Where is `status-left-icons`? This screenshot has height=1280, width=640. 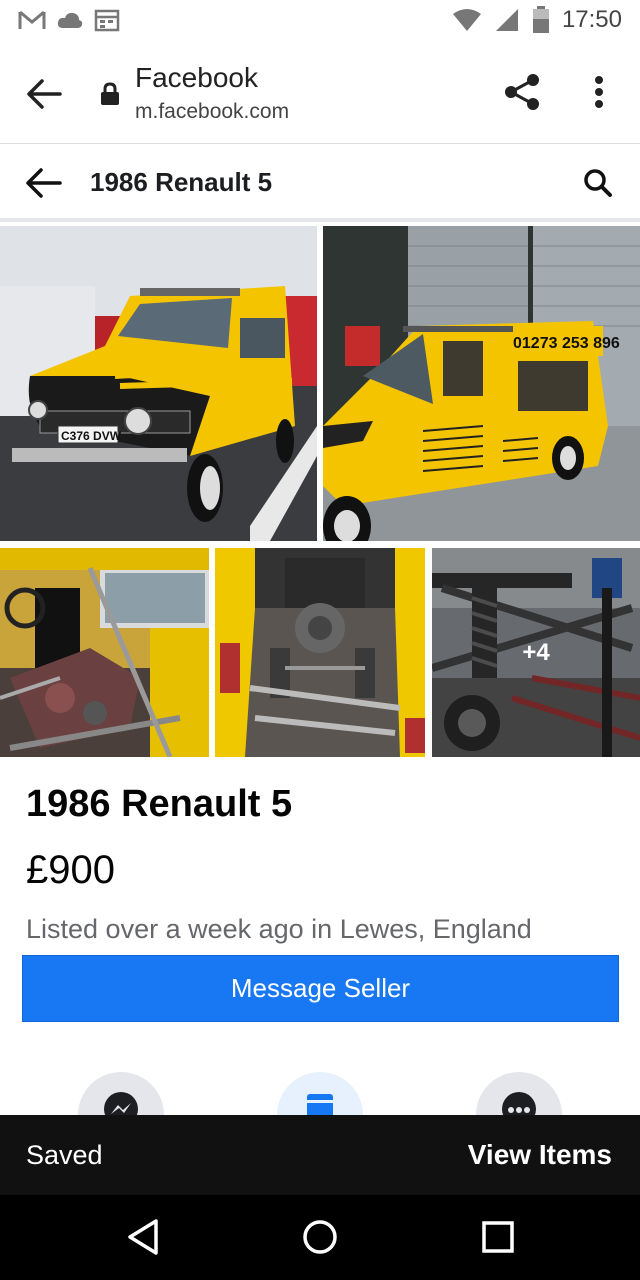
status-left-icons is located at coordinates (69, 20).